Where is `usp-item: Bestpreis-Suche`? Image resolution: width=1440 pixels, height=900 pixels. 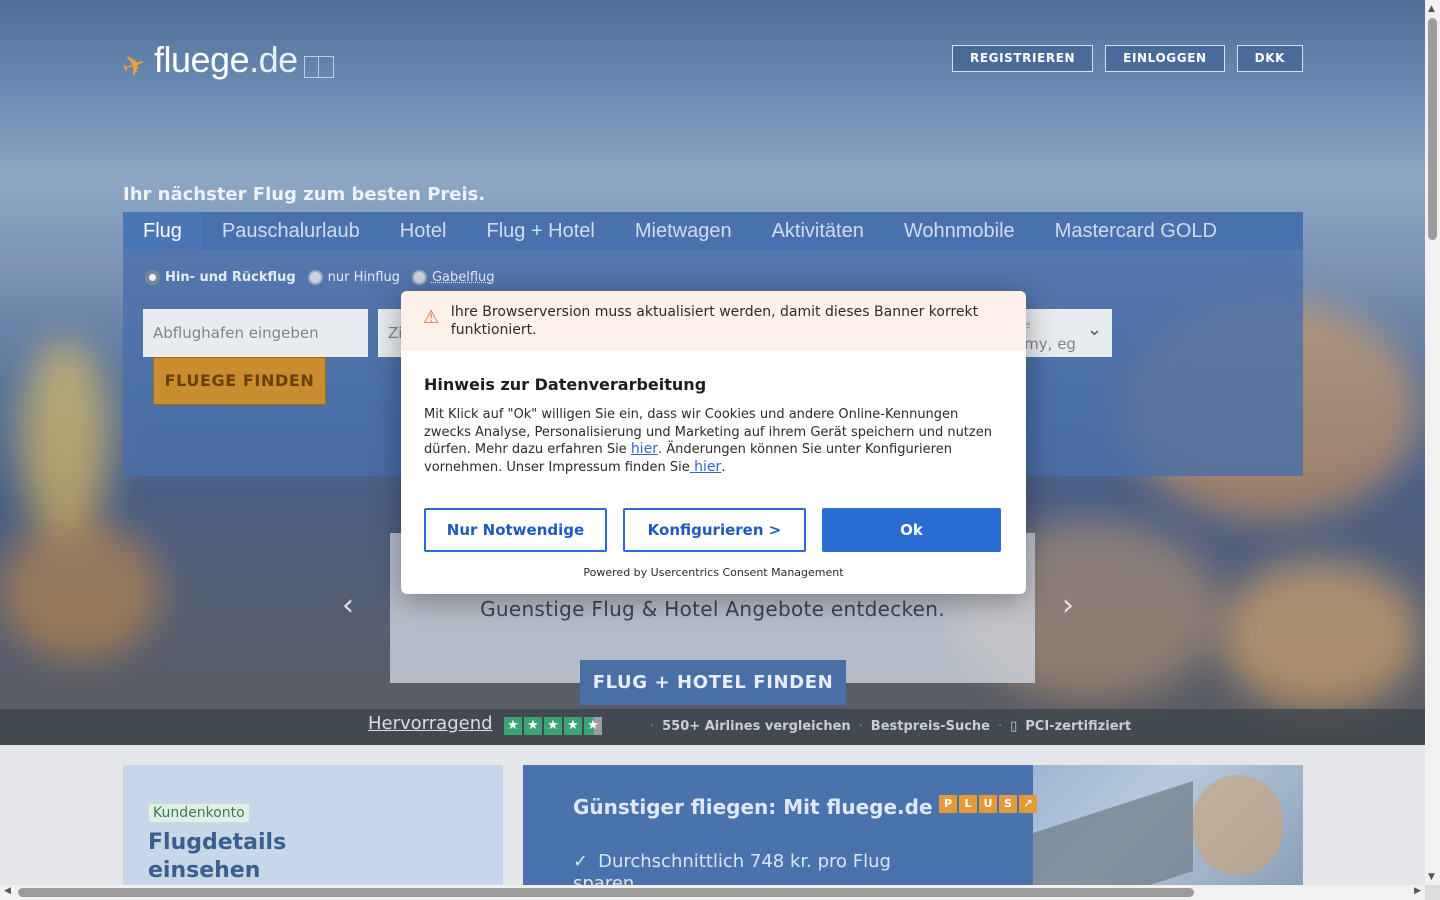 usp-item: Bestpreis-Suche is located at coordinates (930, 726).